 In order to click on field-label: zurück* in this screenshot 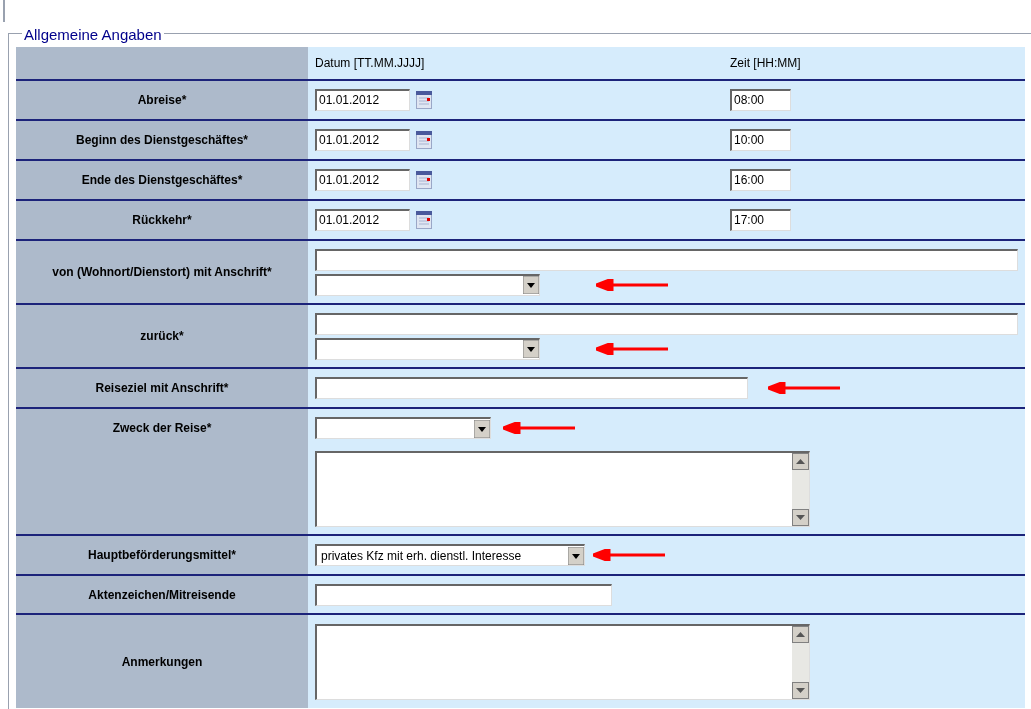, I will do `click(162, 336)`.